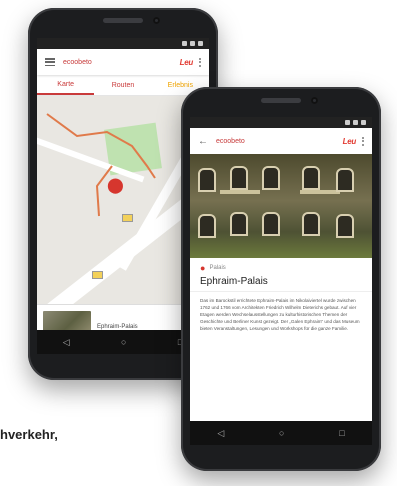 This screenshot has height=486, width=397. What do you see at coordinates (123, 62) in the screenshot?
I see `app-bar: ecoobeto Leu` at bounding box center [123, 62].